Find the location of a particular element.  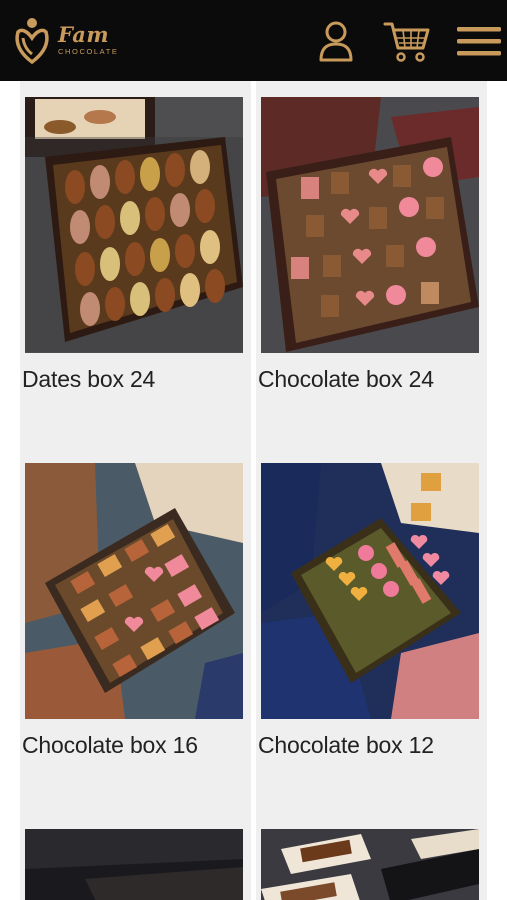

user-icon is located at coordinates (336, 41).